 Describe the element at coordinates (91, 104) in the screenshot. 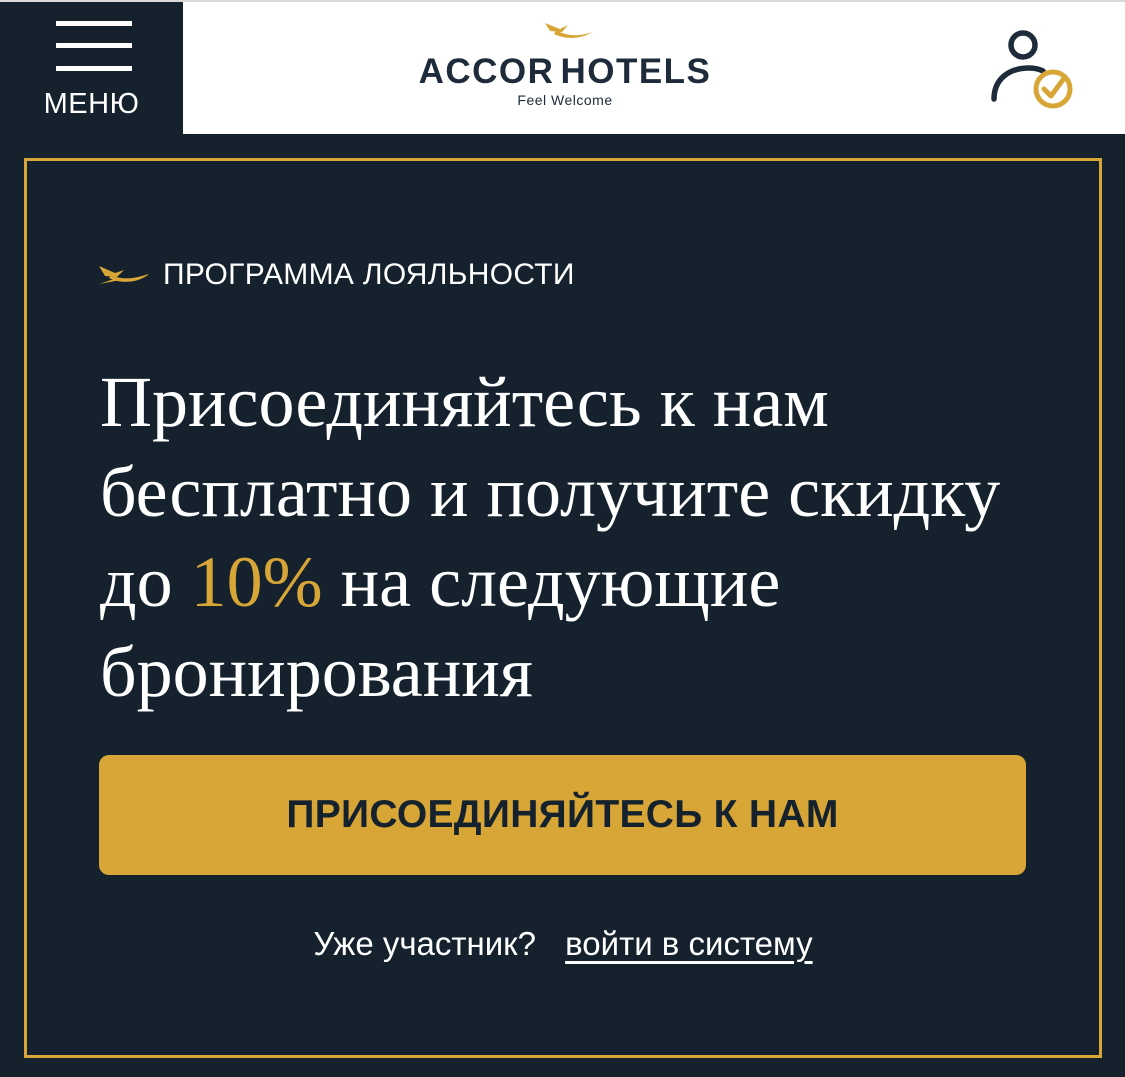

I see `menu-label: МЕНЮ` at that location.